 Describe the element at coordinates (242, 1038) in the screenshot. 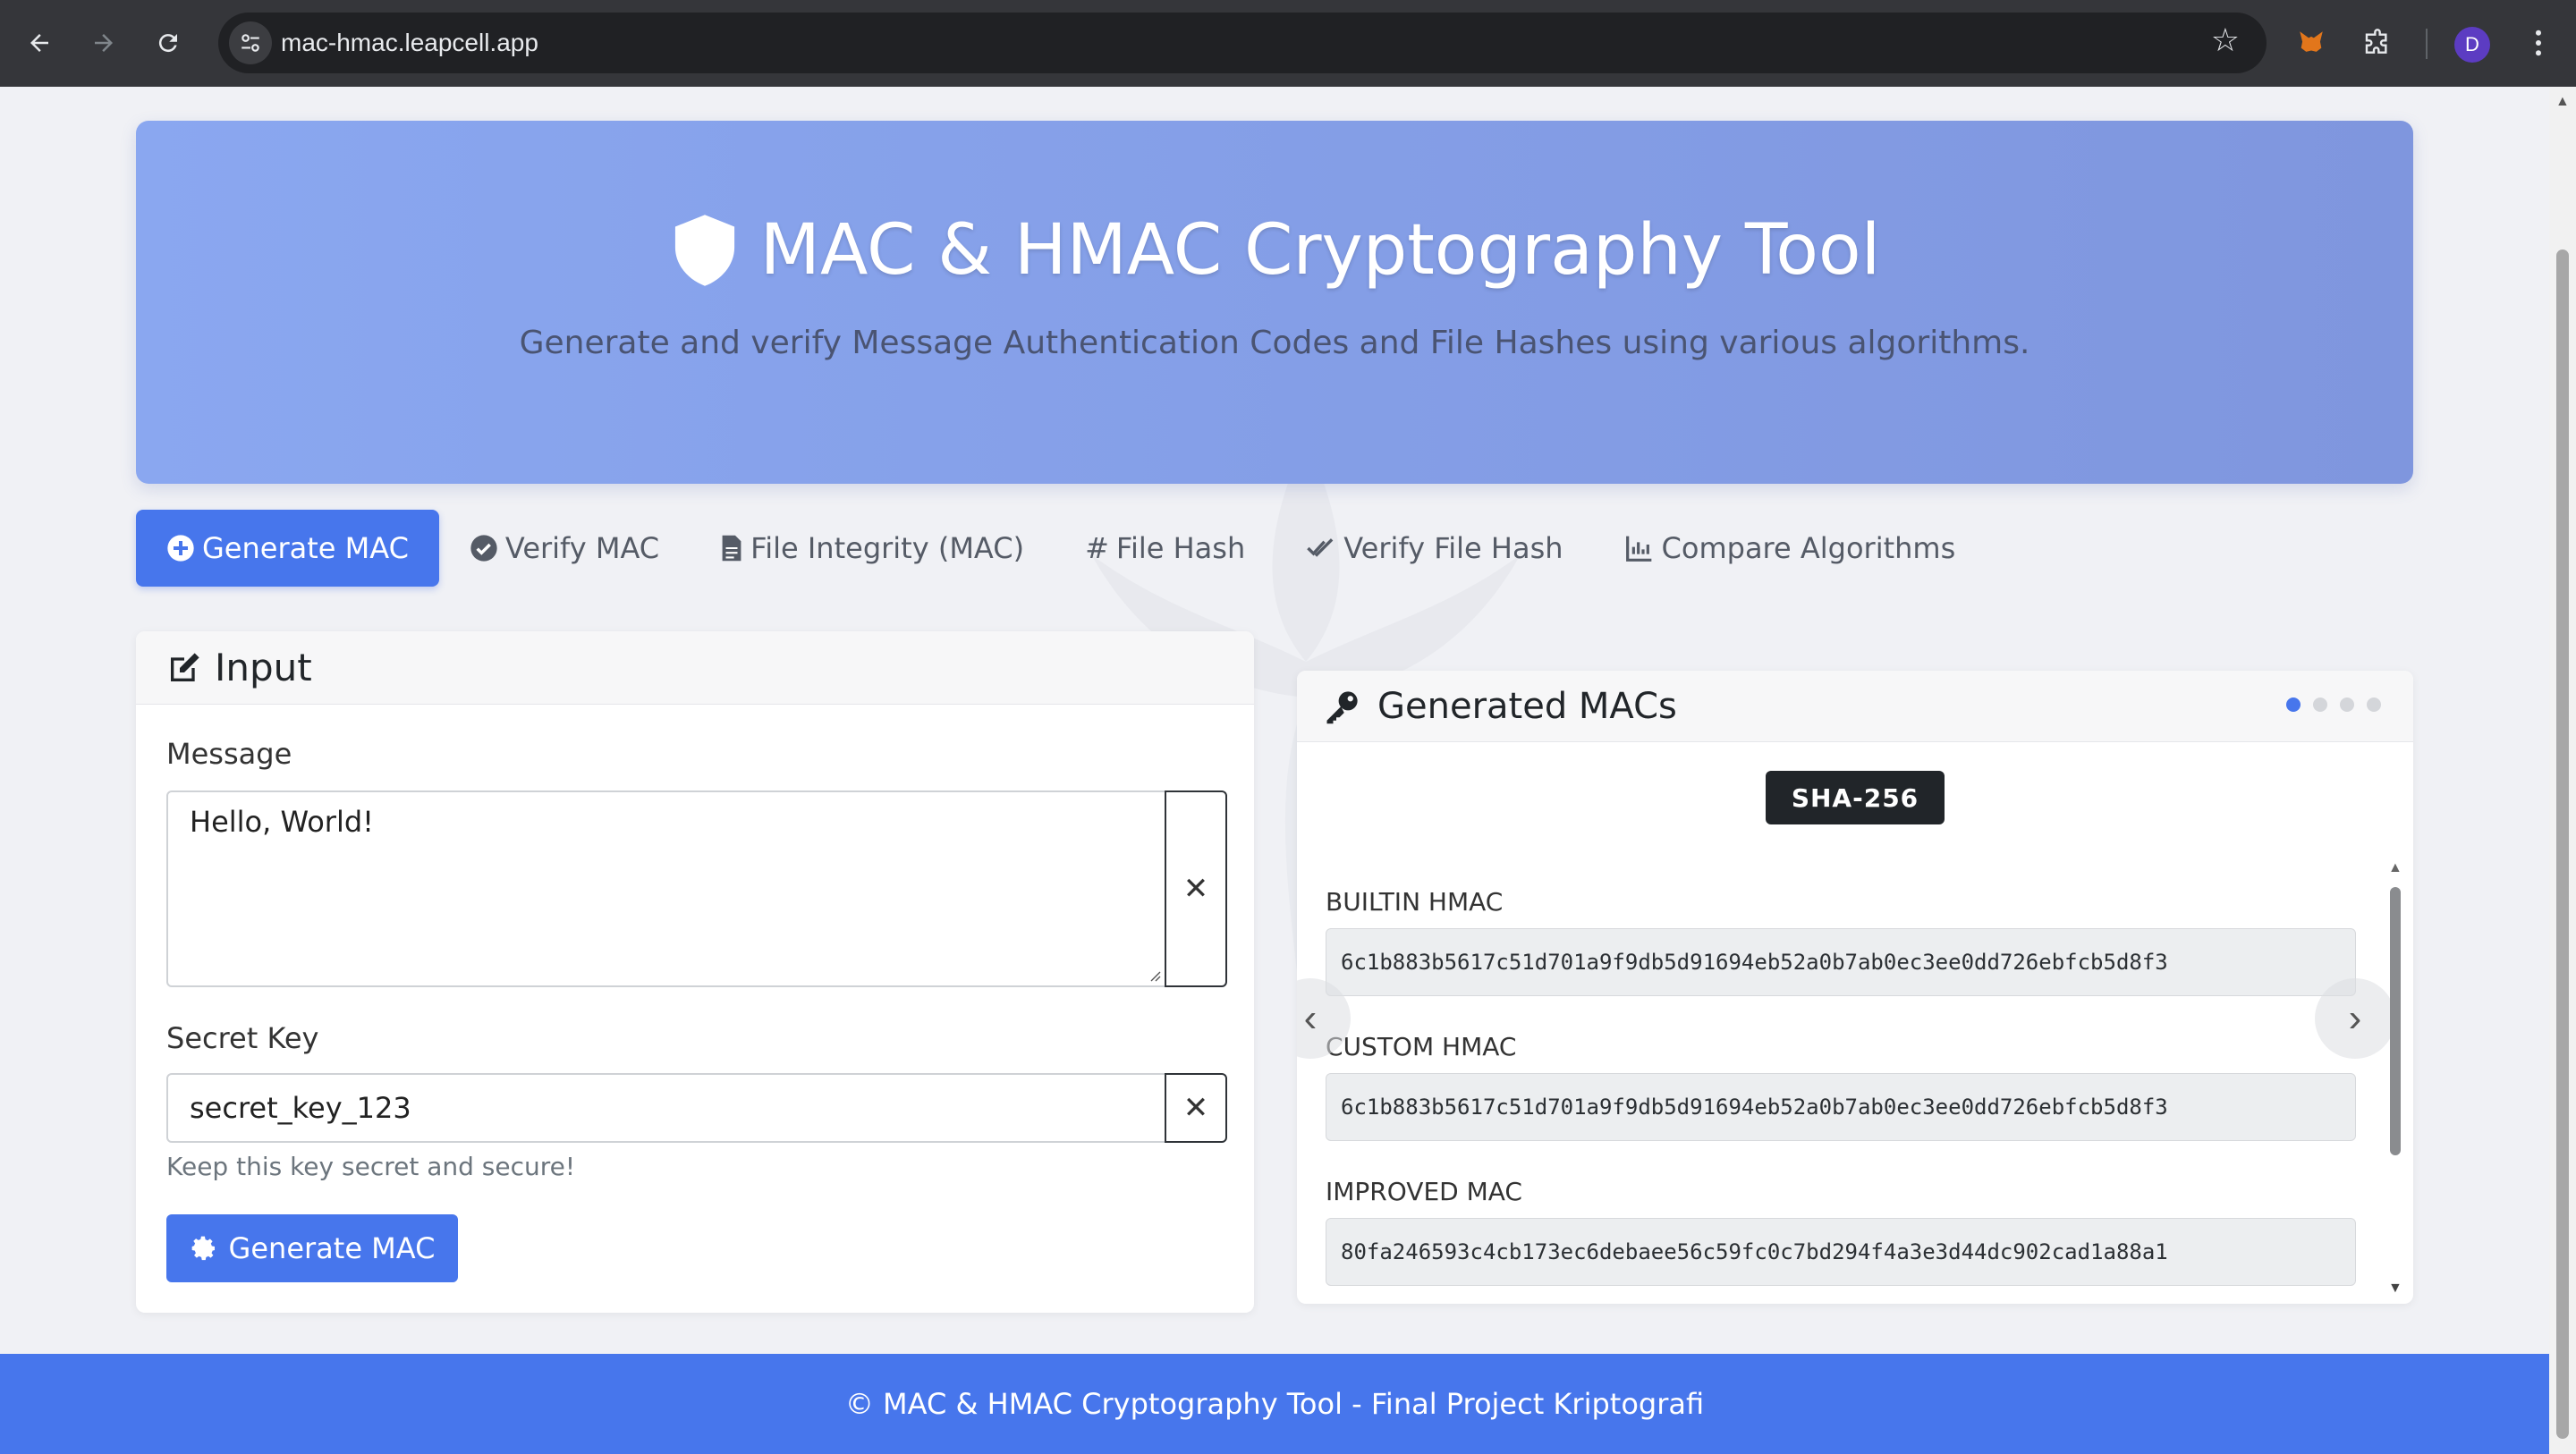

I see `secret-key-label: Secret Key` at that location.